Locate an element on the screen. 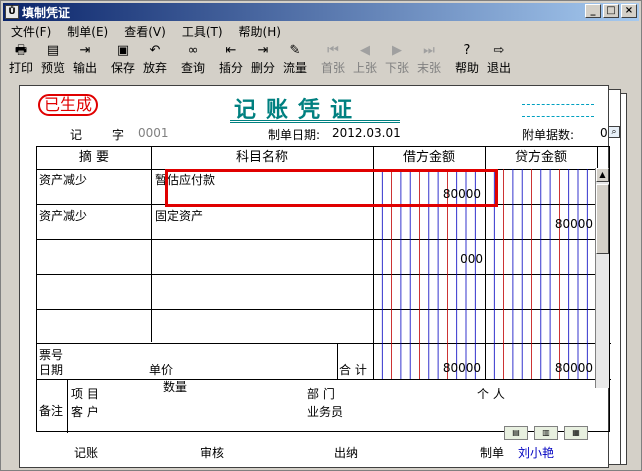  vertical-scrollbar: ▲ is located at coordinates (602, 278).